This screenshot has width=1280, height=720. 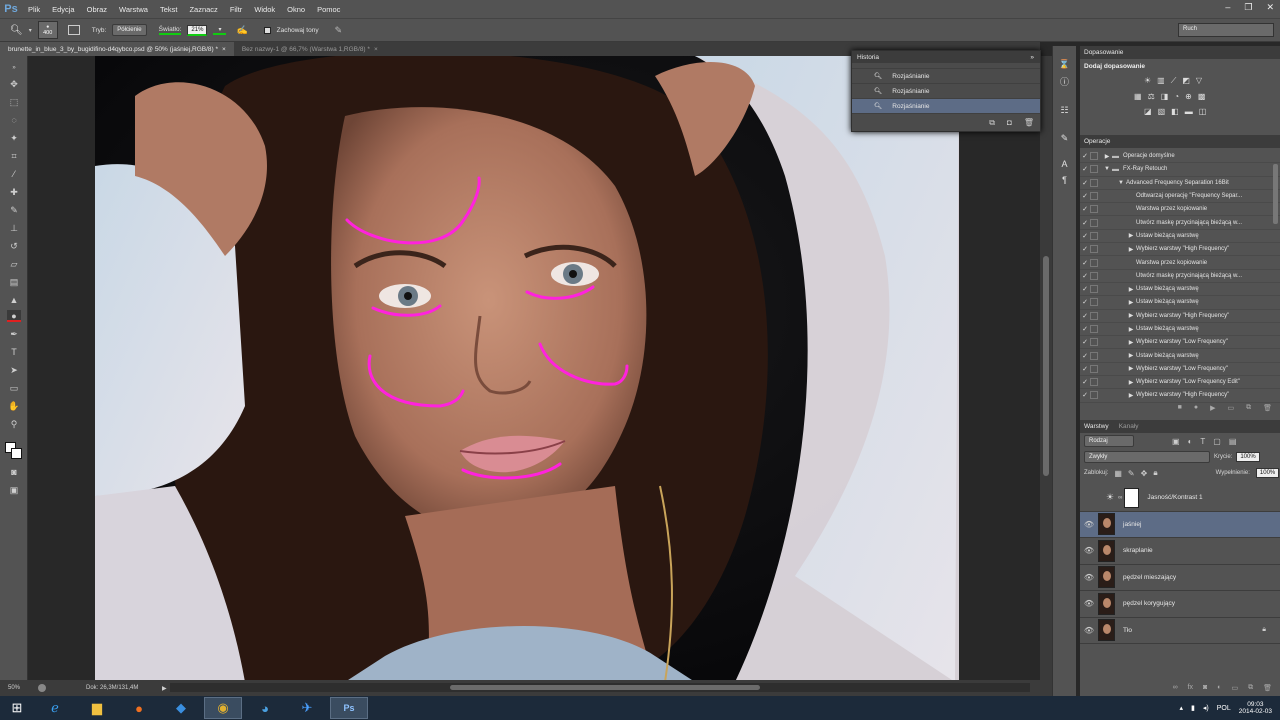 What do you see at coordinates (307, 708) in the screenshot?
I see `taskbar-photos-icon: ✈` at bounding box center [307, 708].